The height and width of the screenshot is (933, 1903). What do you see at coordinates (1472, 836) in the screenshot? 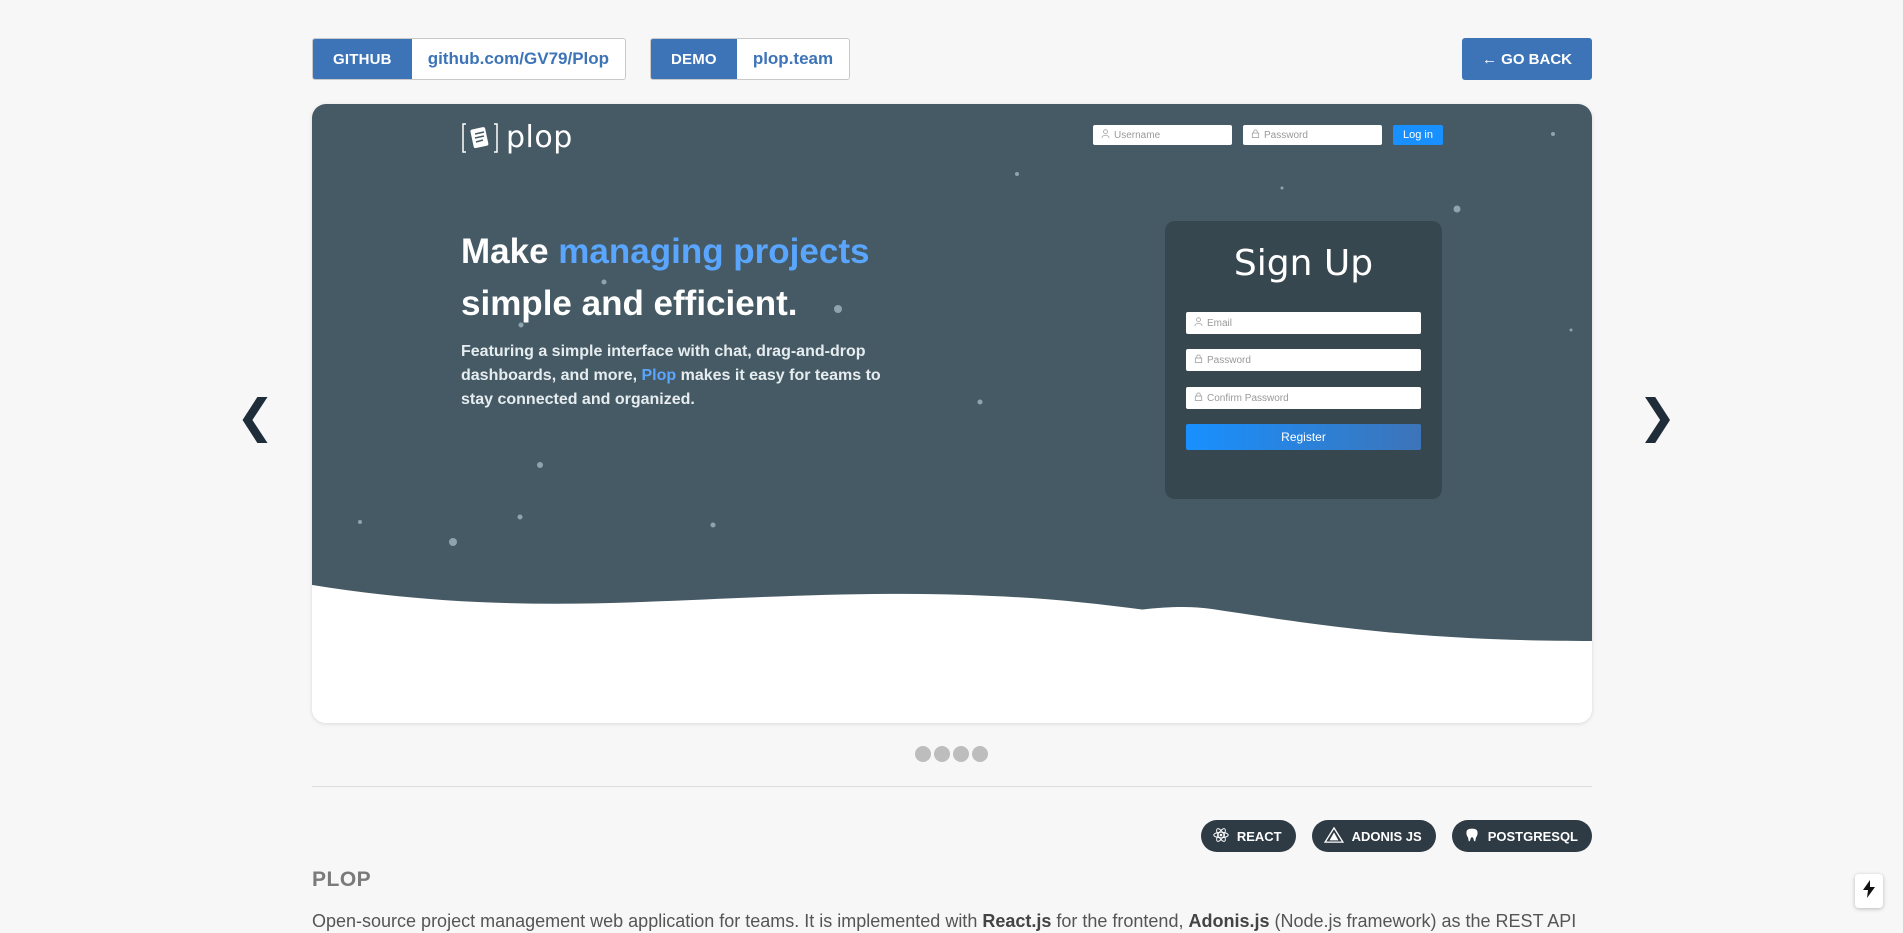
I see `postgresql-icon` at bounding box center [1472, 836].